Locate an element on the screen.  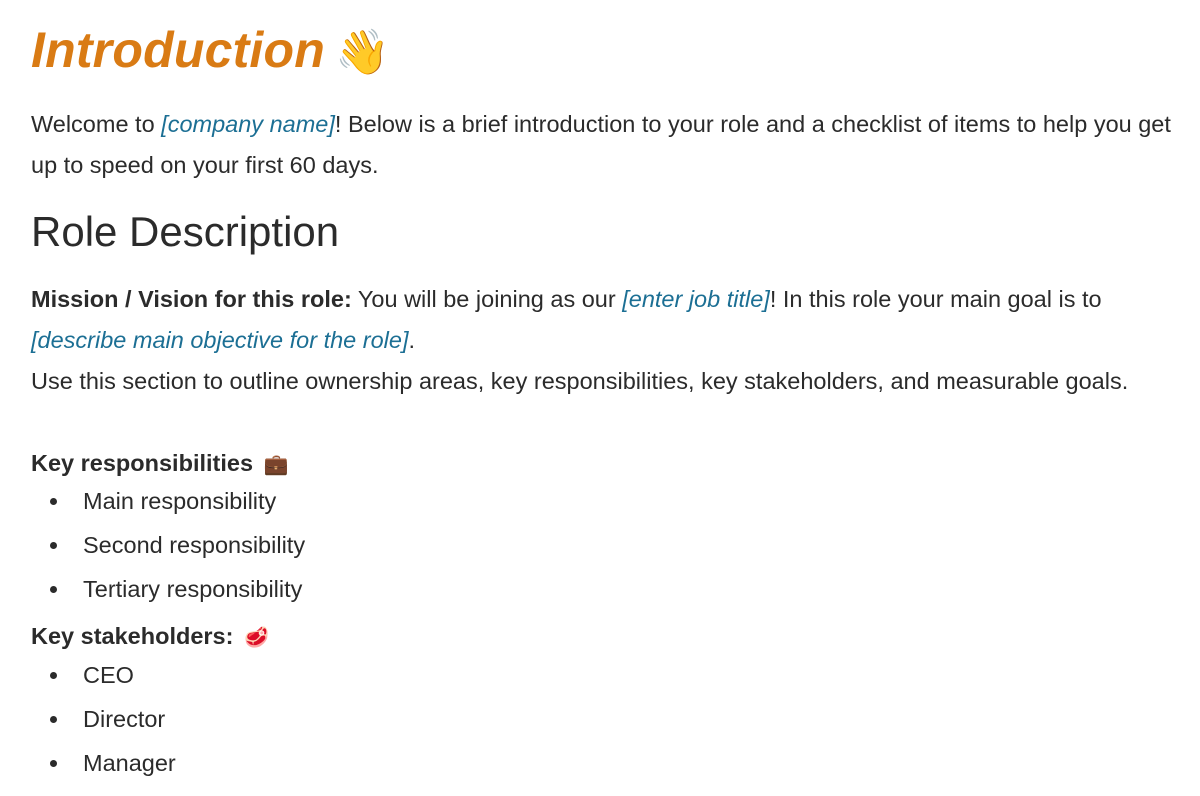
briefcase-icon: 💼 is located at coordinates (276, 465).